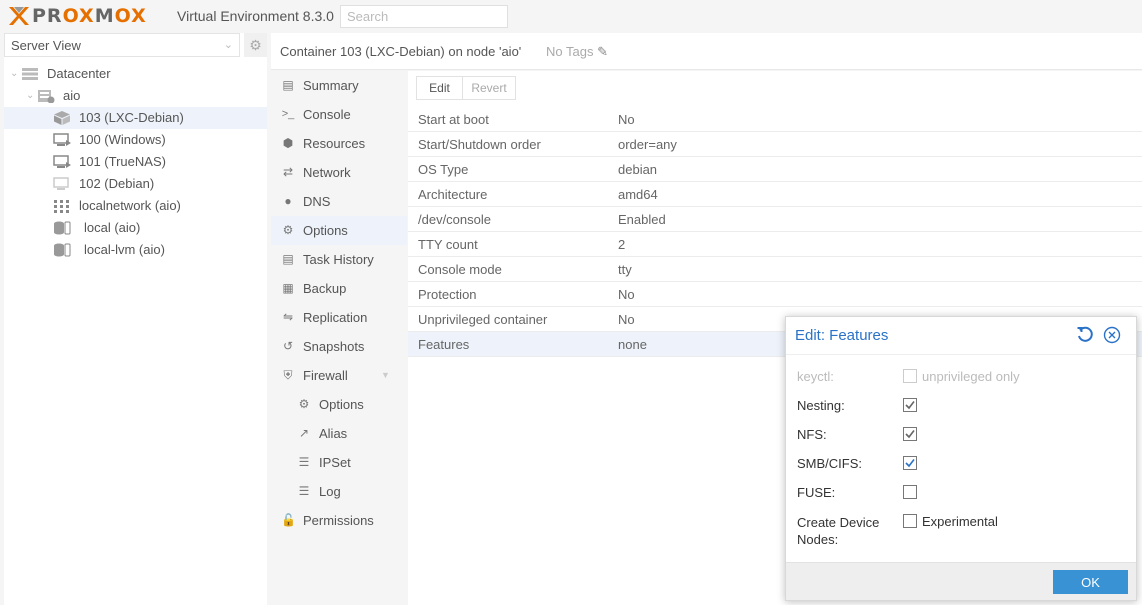 The width and height of the screenshot is (1142, 605). Describe the element at coordinates (327, 172) in the screenshot. I see `menu-item-label: Network` at that location.